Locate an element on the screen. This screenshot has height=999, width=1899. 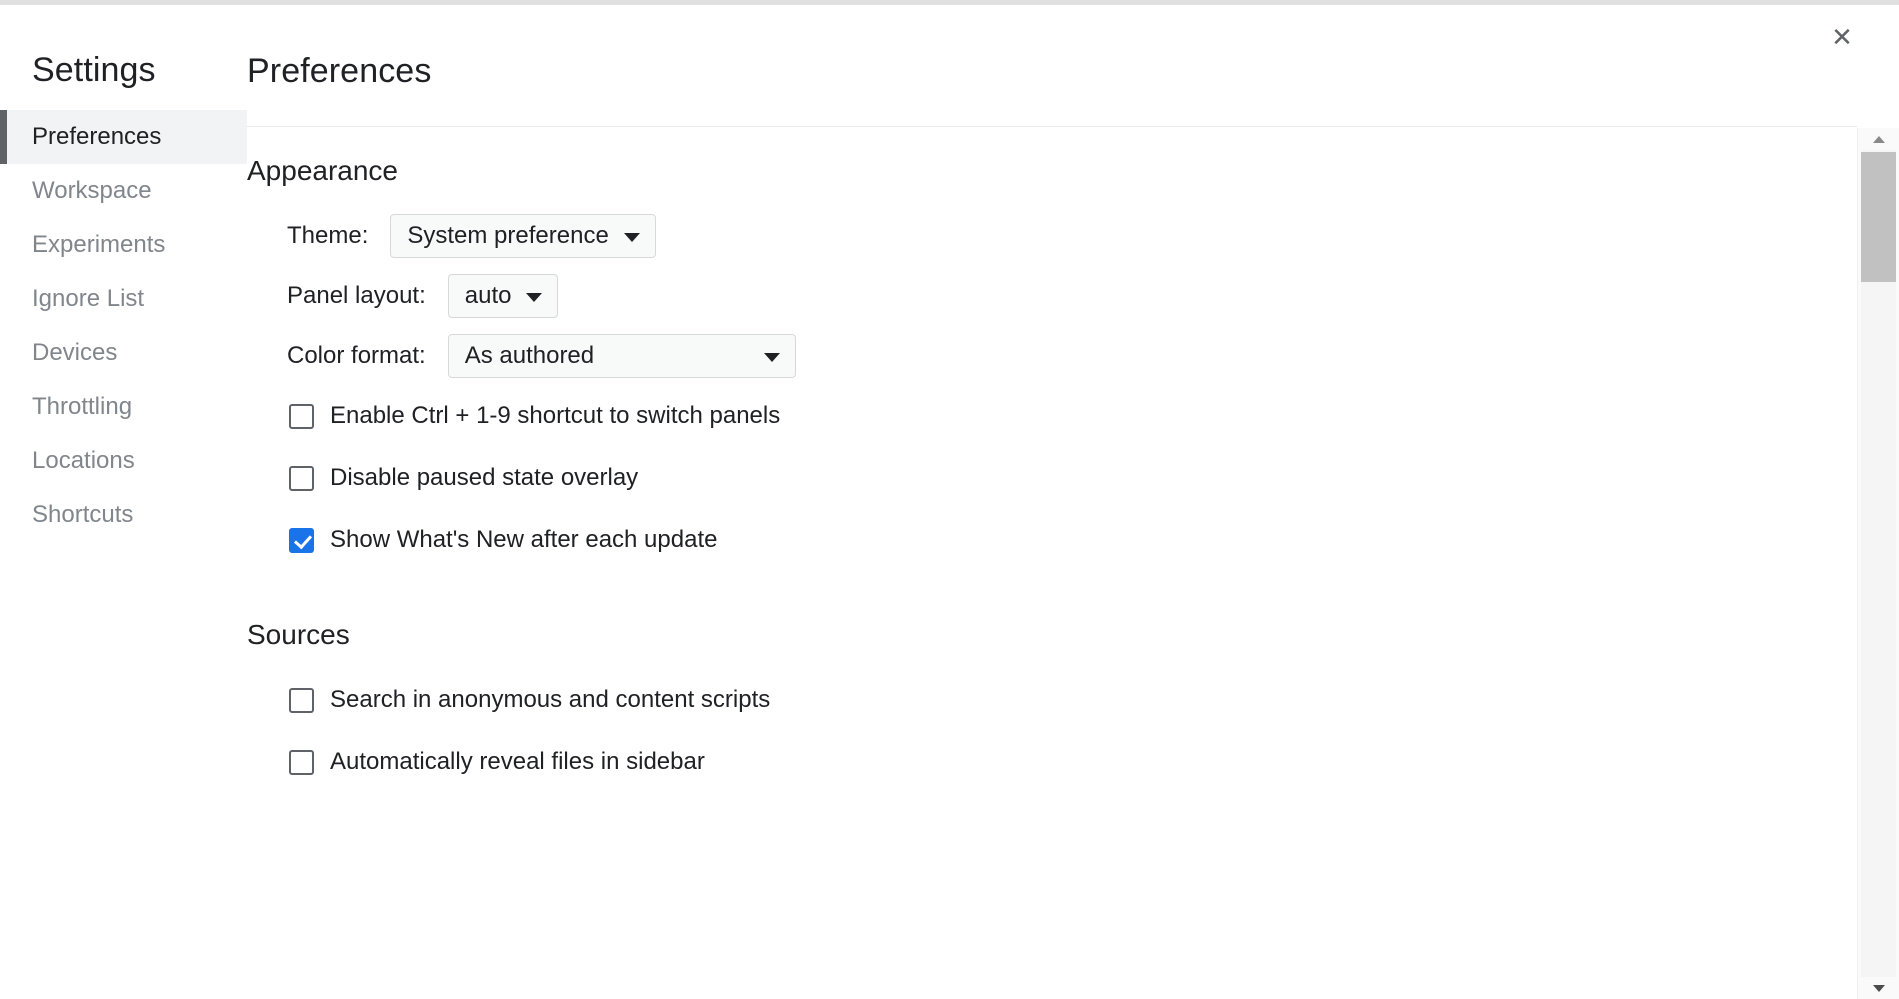
scroll-down-arrow-icon is located at coordinates (1878, 988).